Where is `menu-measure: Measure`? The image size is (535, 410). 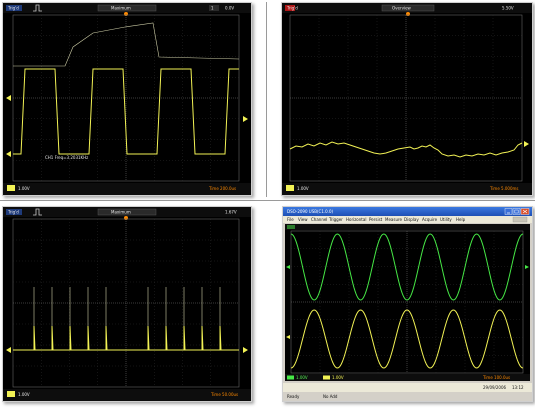 menu-measure: Measure is located at coordinates (394, 219).